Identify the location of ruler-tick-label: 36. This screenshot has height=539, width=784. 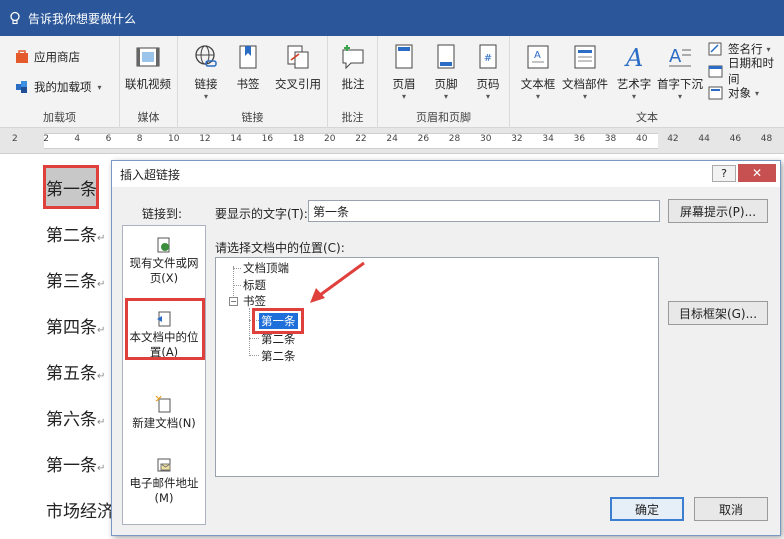
(579, 139).